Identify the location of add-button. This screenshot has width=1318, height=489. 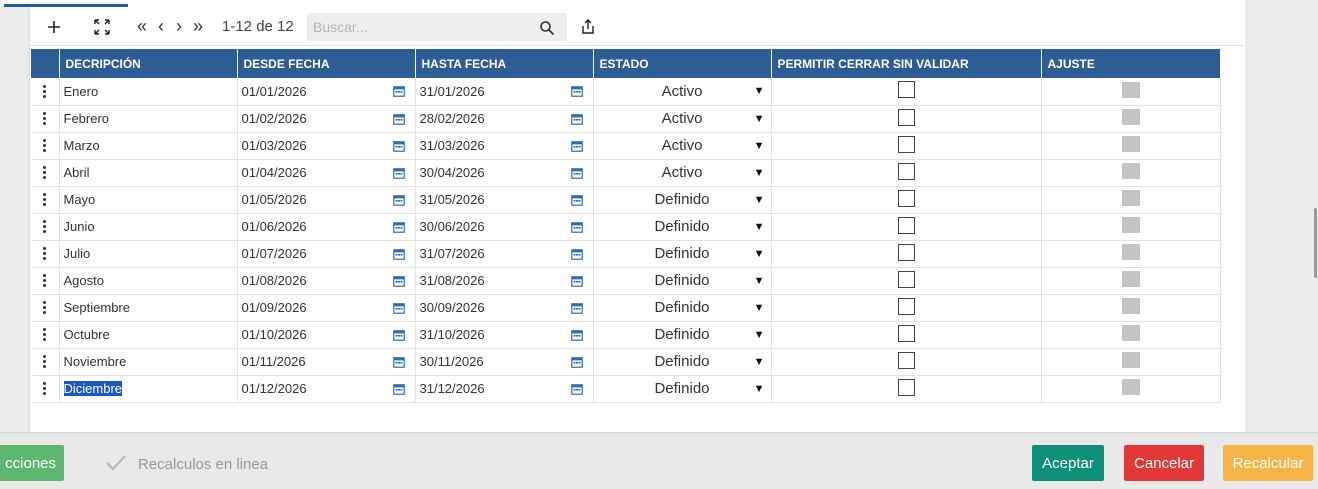
(54, 27).